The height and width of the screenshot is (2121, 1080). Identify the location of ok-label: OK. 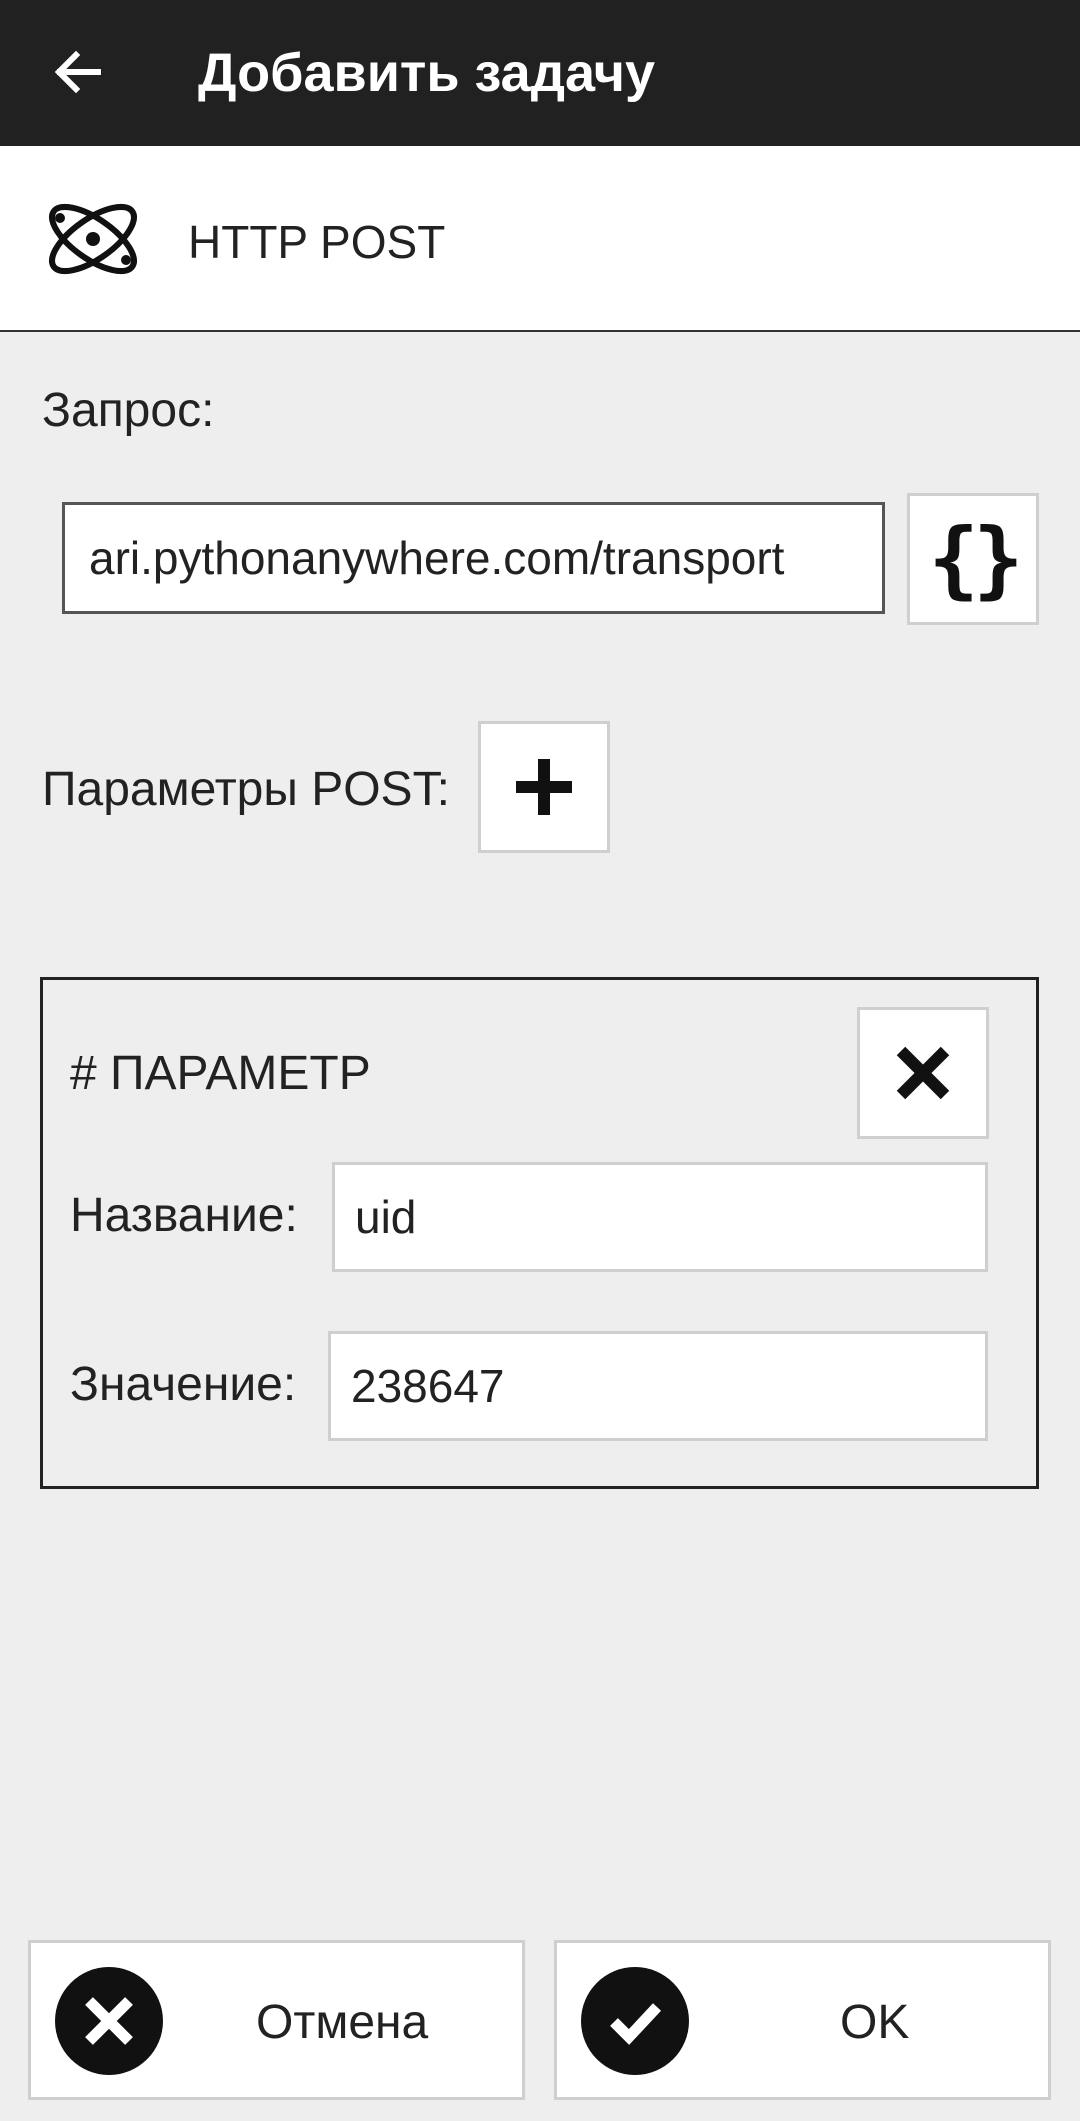
(875, 2022).